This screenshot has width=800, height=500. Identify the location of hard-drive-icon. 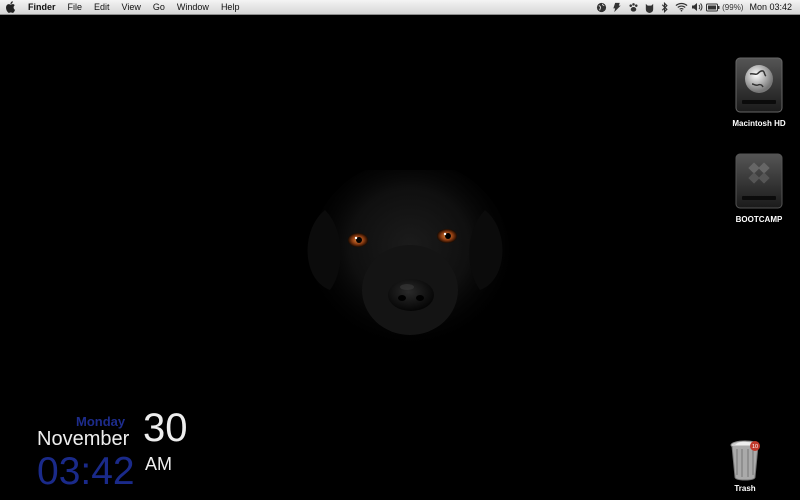
(759, 85).